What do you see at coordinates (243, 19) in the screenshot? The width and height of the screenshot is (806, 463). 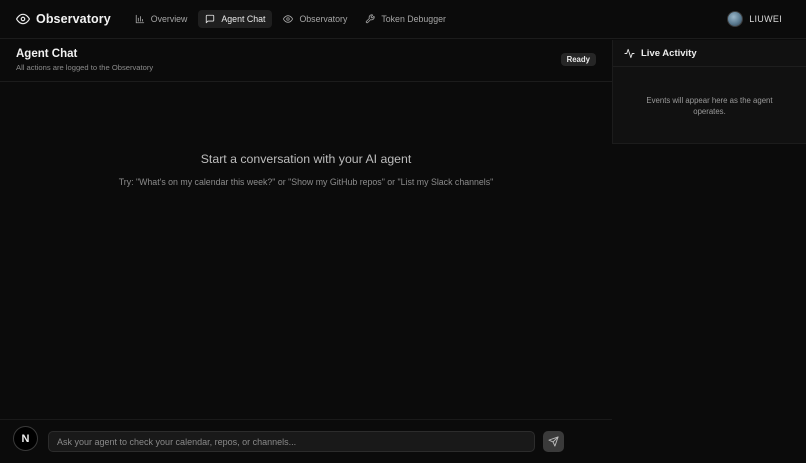 I see `nav-item-label: Agent Chat` at bounding box center [243, 19].